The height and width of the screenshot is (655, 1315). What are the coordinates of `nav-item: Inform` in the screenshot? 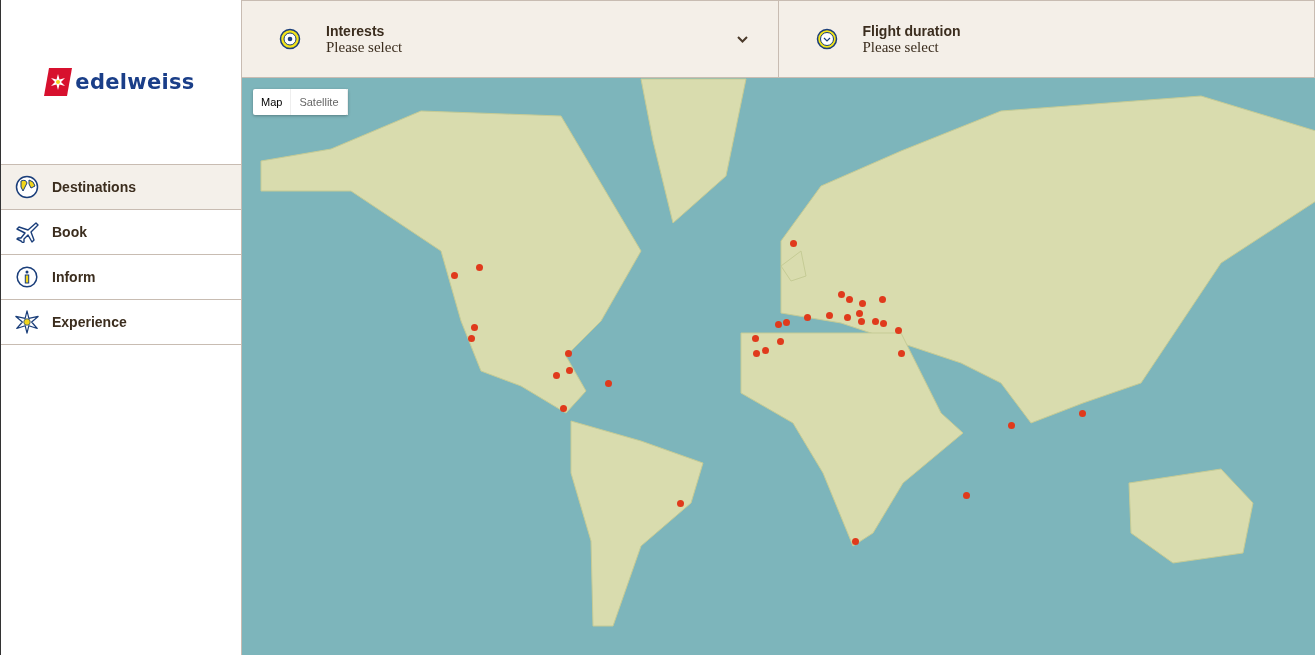 It's located at (121, 277).